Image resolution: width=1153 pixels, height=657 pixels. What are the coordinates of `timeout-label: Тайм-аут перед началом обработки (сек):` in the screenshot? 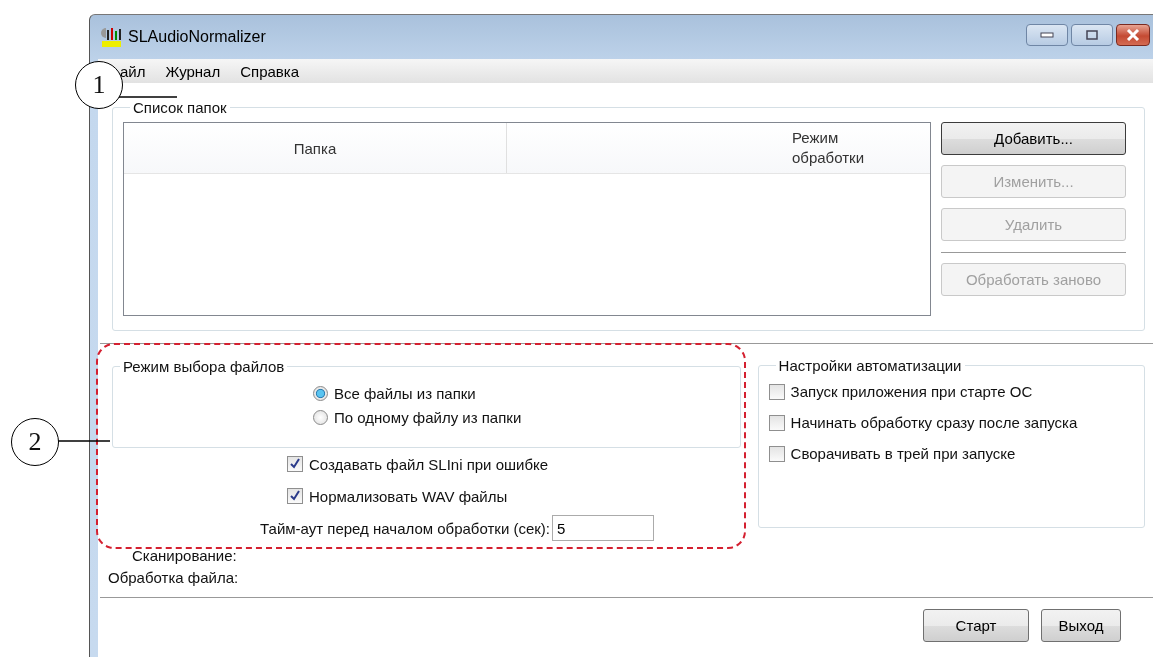 It's located at (405, 528).